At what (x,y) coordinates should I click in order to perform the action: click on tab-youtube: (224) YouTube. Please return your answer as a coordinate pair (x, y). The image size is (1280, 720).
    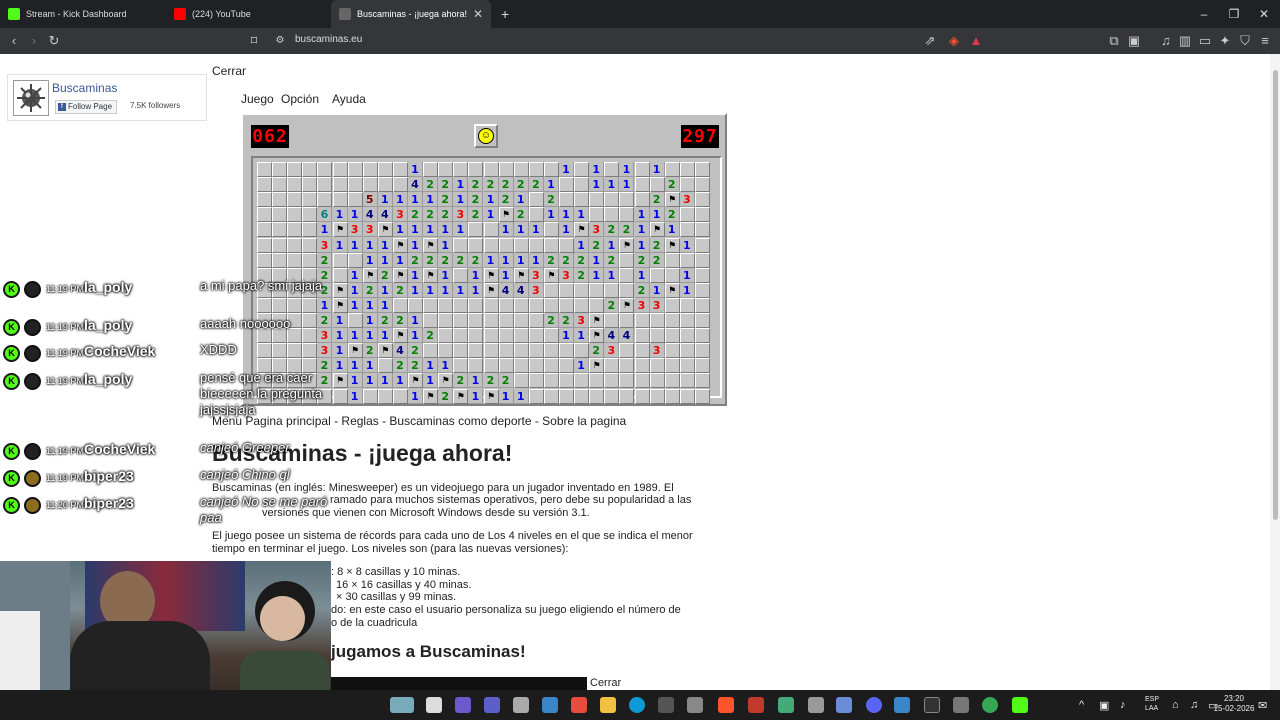
    Looking at the image, I should click on (248, 14).